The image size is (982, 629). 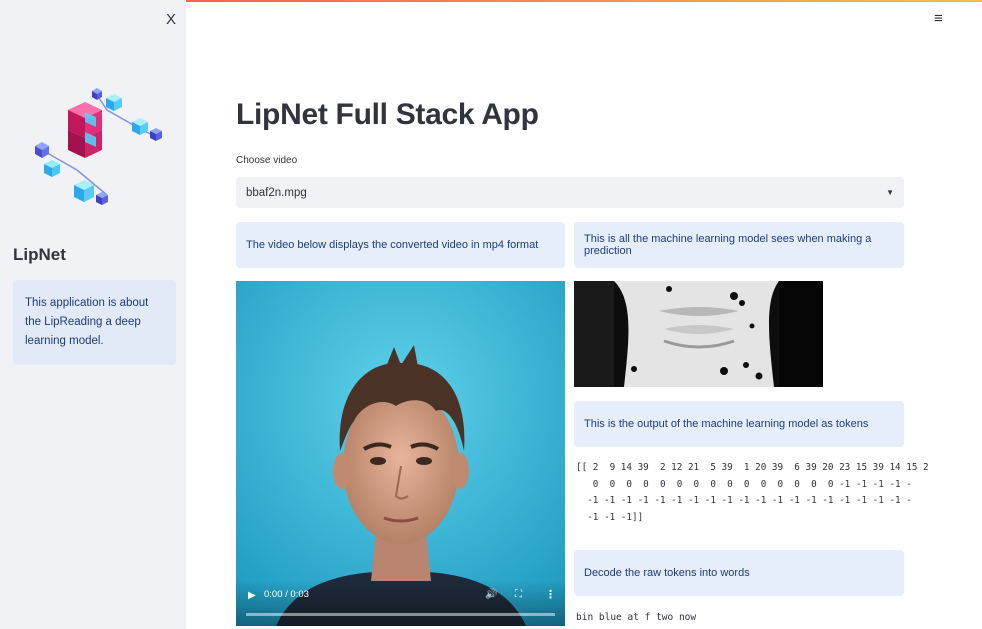 What do you see at coordinates (518, 594) in the screenshot?
I see `fullscreen-icon: ⛶` at bounding box center [518, 594].